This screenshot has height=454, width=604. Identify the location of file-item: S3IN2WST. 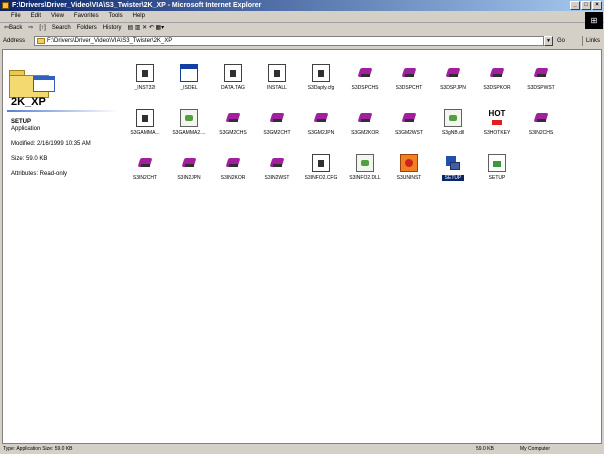
(277, 175).